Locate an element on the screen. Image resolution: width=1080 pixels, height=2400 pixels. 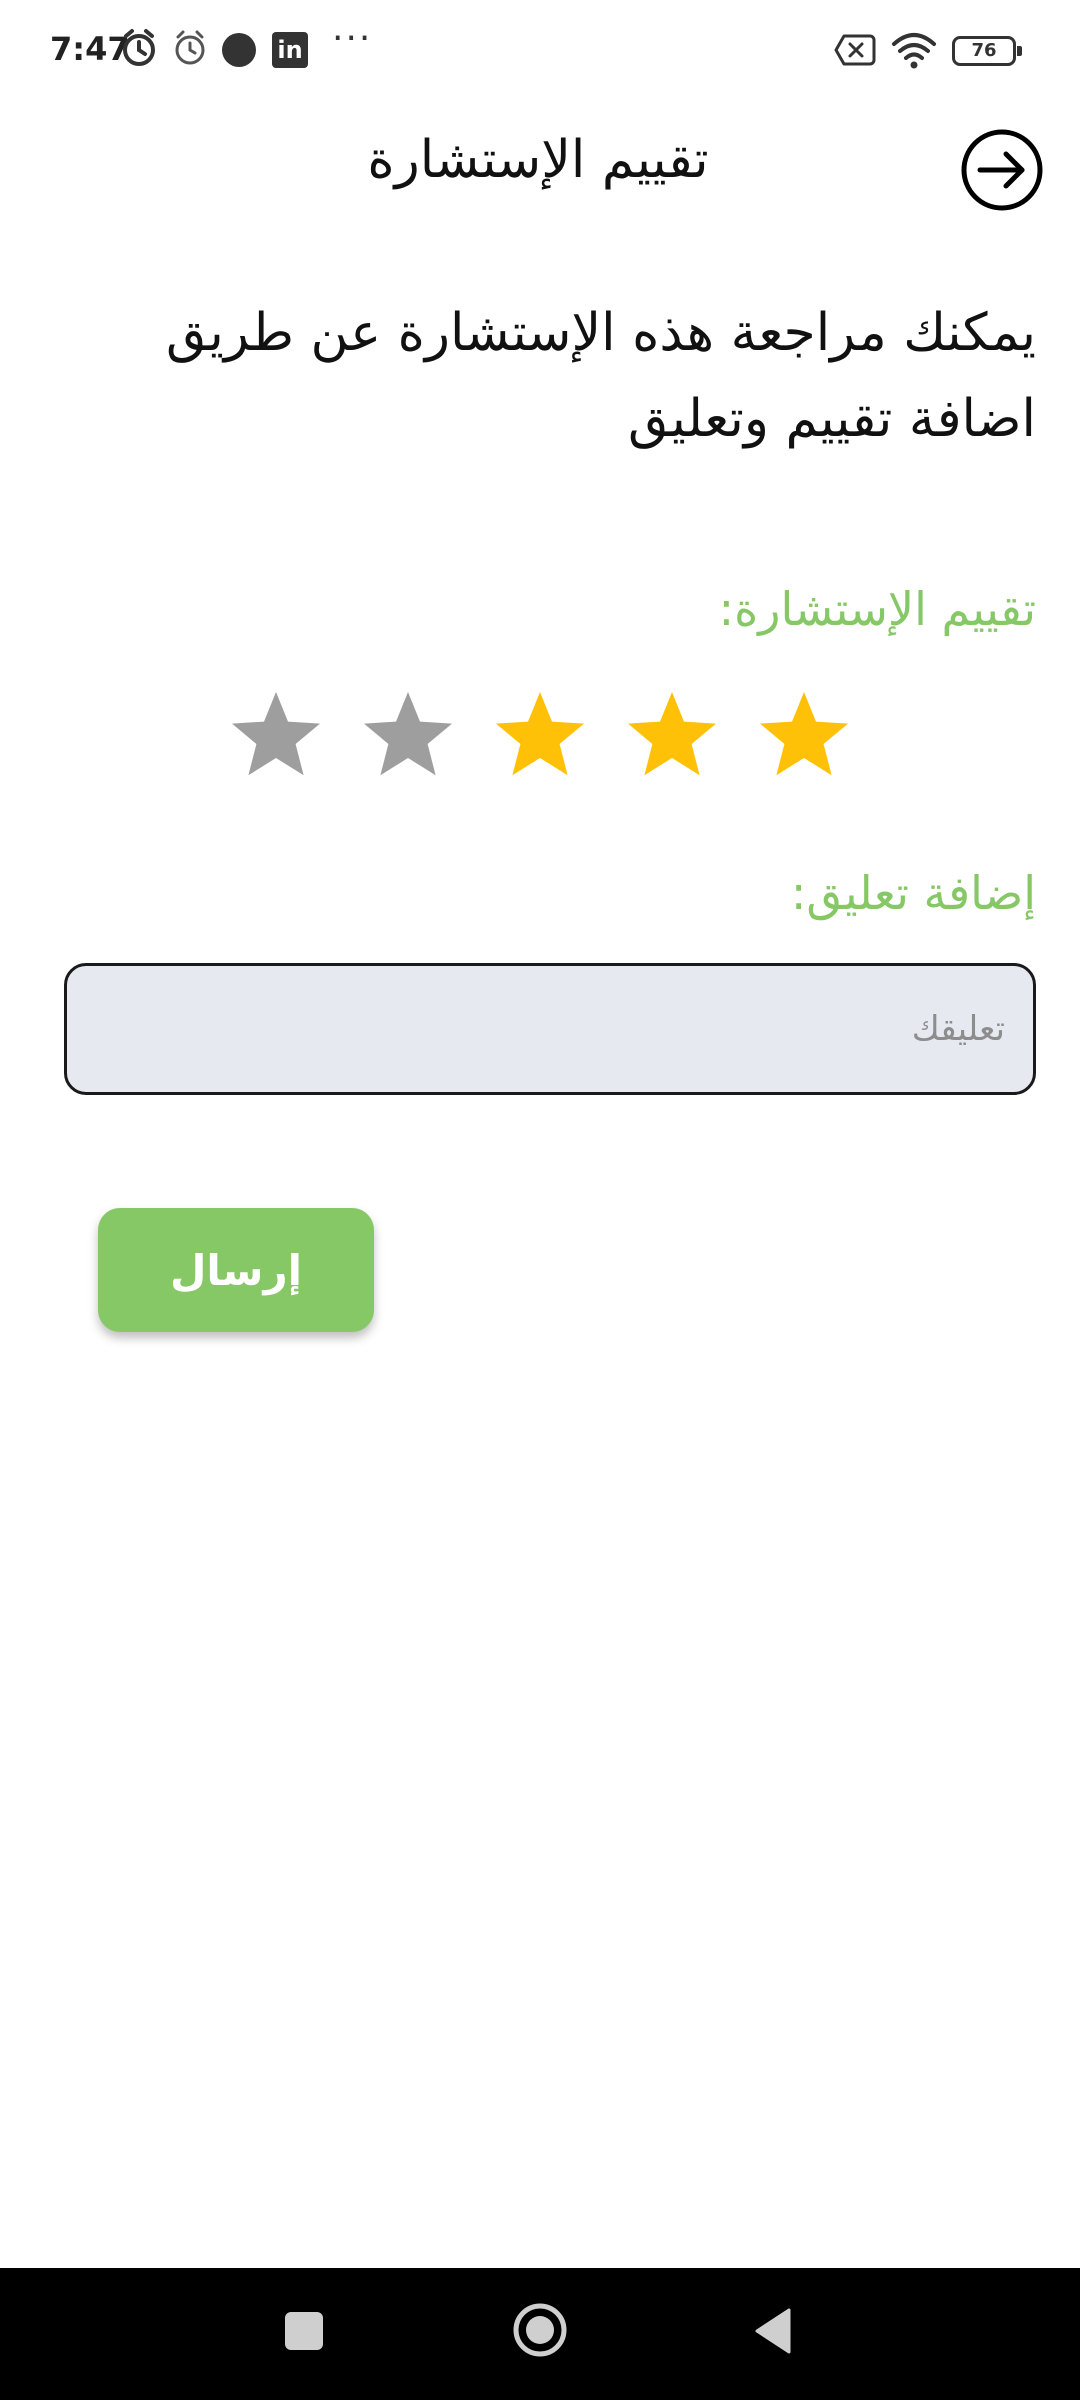
arrow-right-circle-icon is located at coordinates (1002, 170).